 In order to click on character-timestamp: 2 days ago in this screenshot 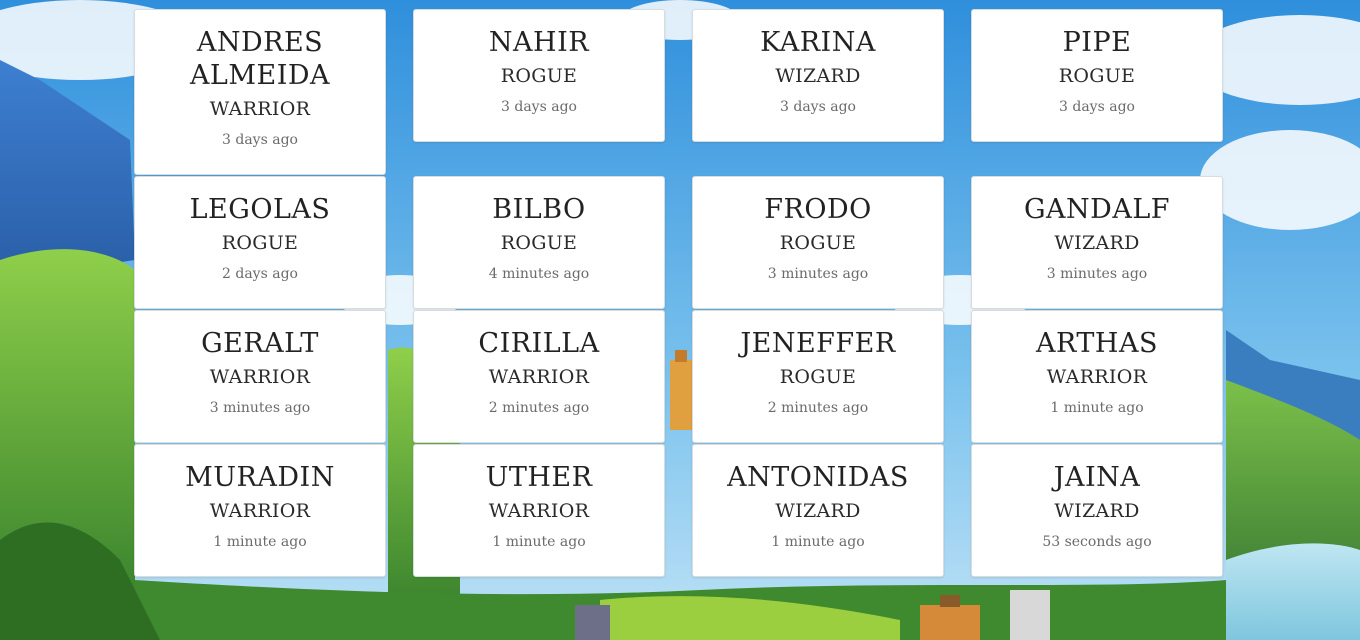, I will do `click(260, 274)`.